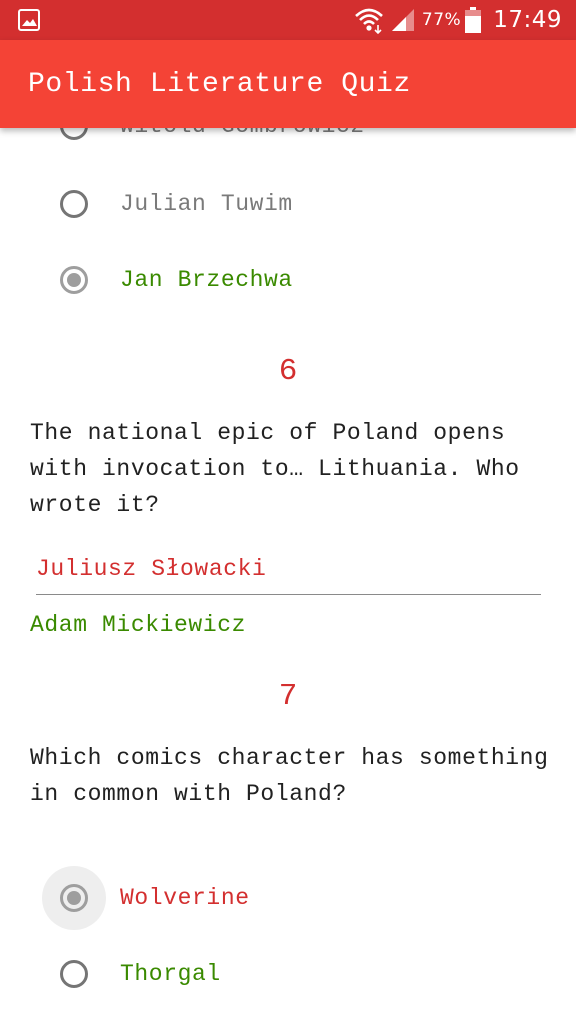 The image size is (576, 1024). I want to click on clock: 17:49, so click(527, 20).